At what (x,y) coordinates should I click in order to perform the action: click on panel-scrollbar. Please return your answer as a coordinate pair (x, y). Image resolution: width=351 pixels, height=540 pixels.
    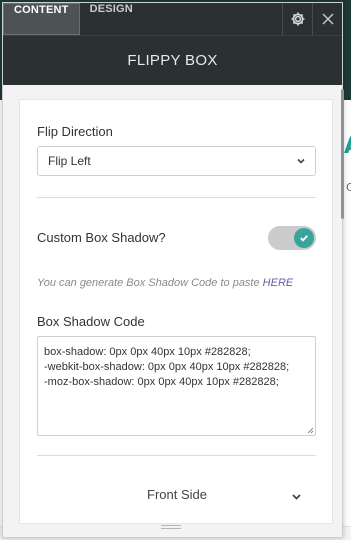
    Looking at the image, I should click on (342, 154).